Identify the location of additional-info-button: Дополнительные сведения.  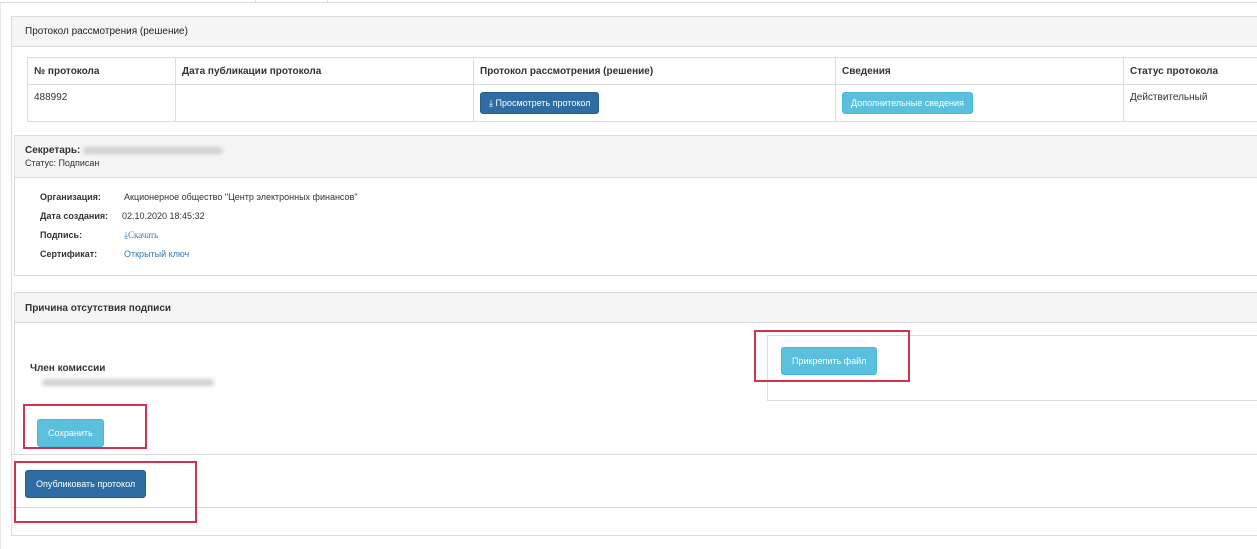
(907, 103).